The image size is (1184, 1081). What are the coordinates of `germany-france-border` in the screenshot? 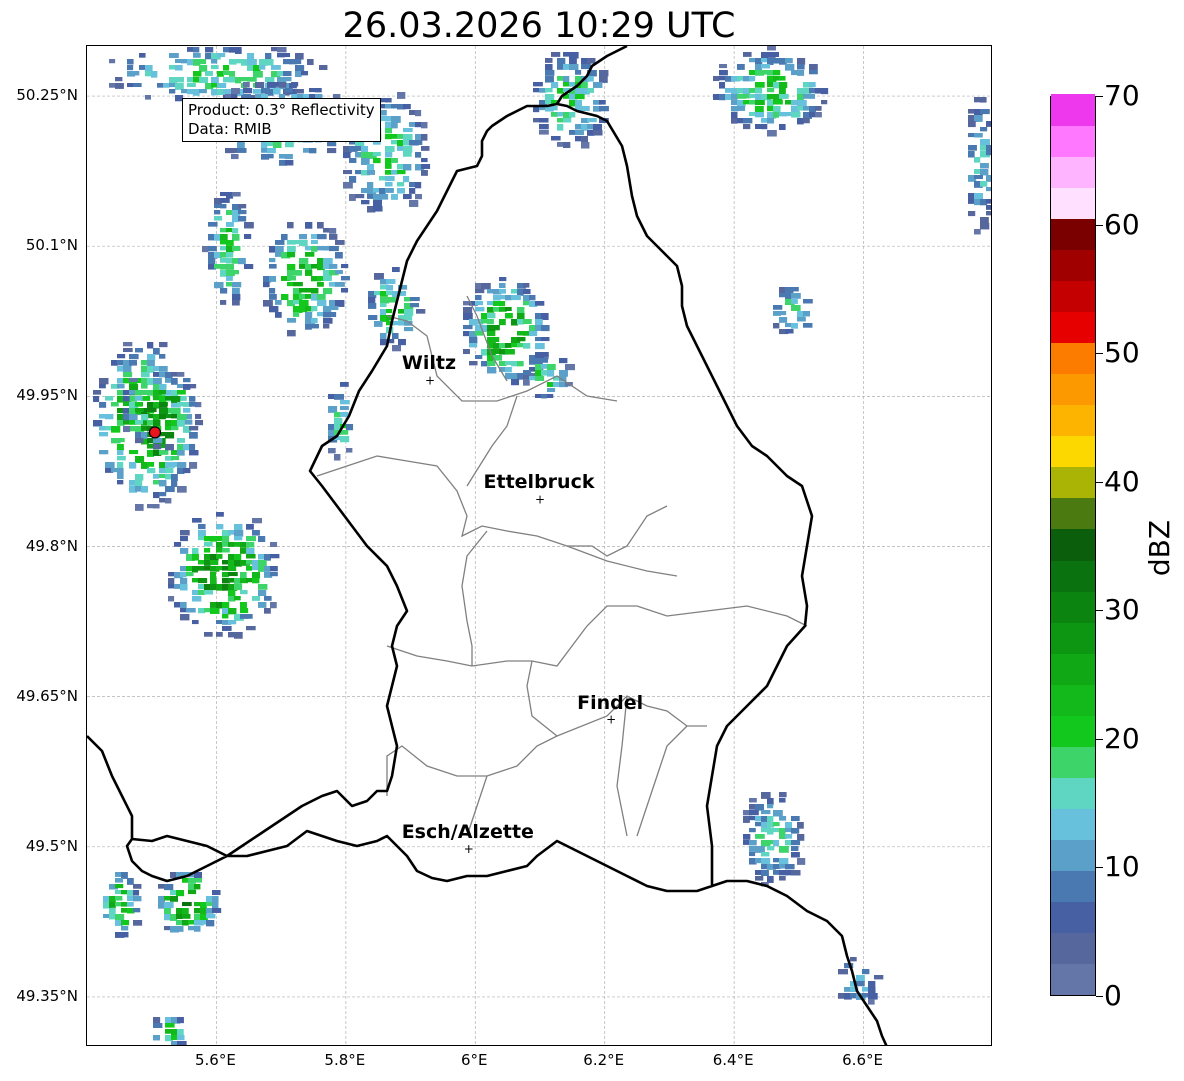 It's located at (799, 962).